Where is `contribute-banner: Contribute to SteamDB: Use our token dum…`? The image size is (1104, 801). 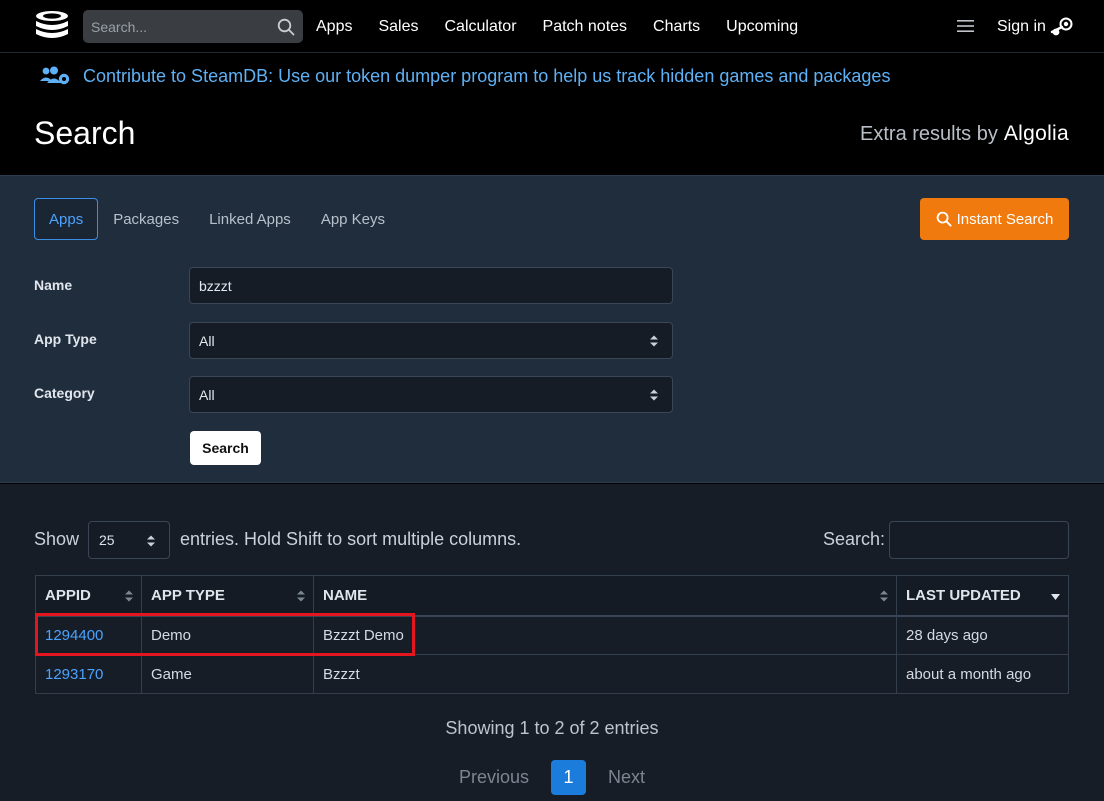 contribute-banner: Contribute to SteamDB: Use our token dum… is located at coordinates (552, 76).